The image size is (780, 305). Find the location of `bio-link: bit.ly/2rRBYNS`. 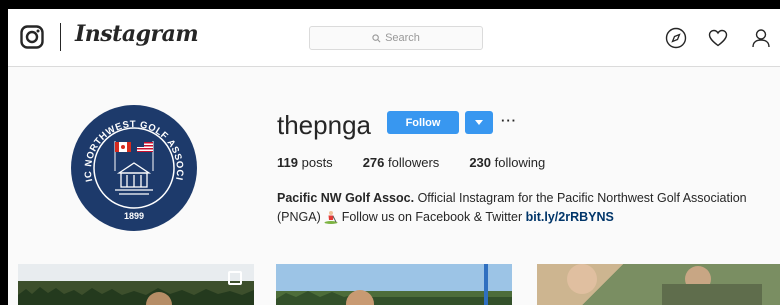

bio-link: bit.ly/2rRBYNS is located at coordinates (570, 217).